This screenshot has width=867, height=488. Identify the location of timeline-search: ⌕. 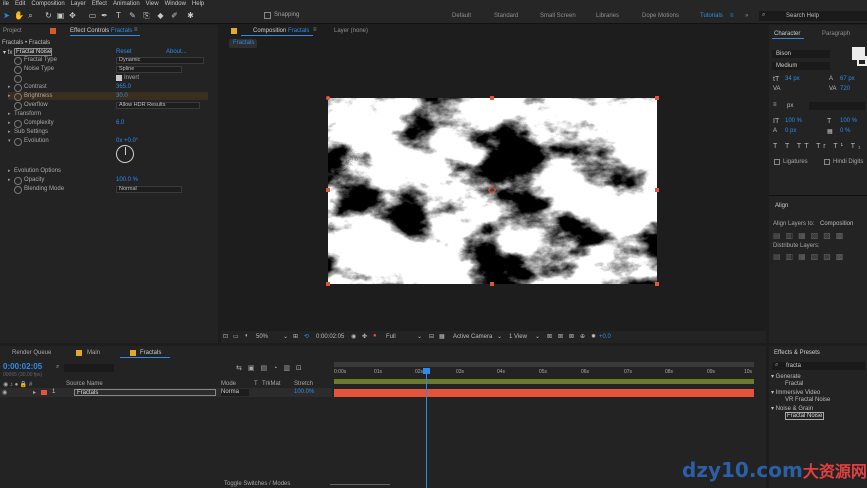
(85, 368).